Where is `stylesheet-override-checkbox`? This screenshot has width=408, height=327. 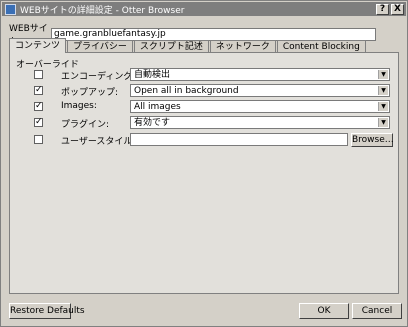
stylesheet-override-checkbox is located at coordinates (38, 139).